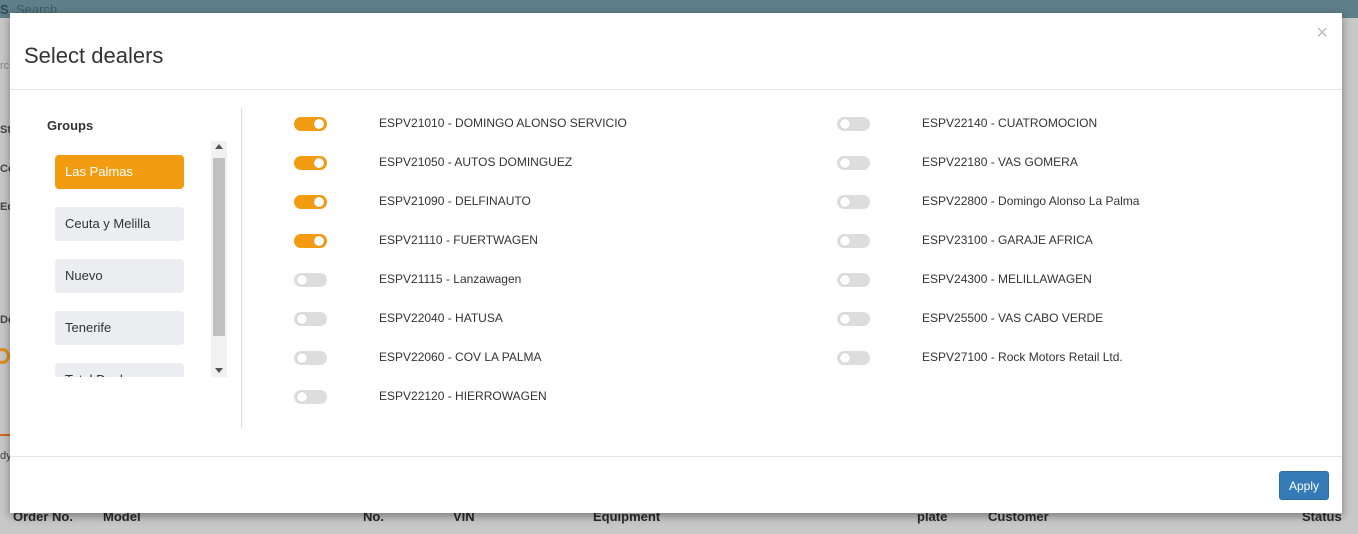 The width and height of the screenshot is (1358, 534). I want to click on group-item-total-dealers: Total Dealers, so click(119, 370).